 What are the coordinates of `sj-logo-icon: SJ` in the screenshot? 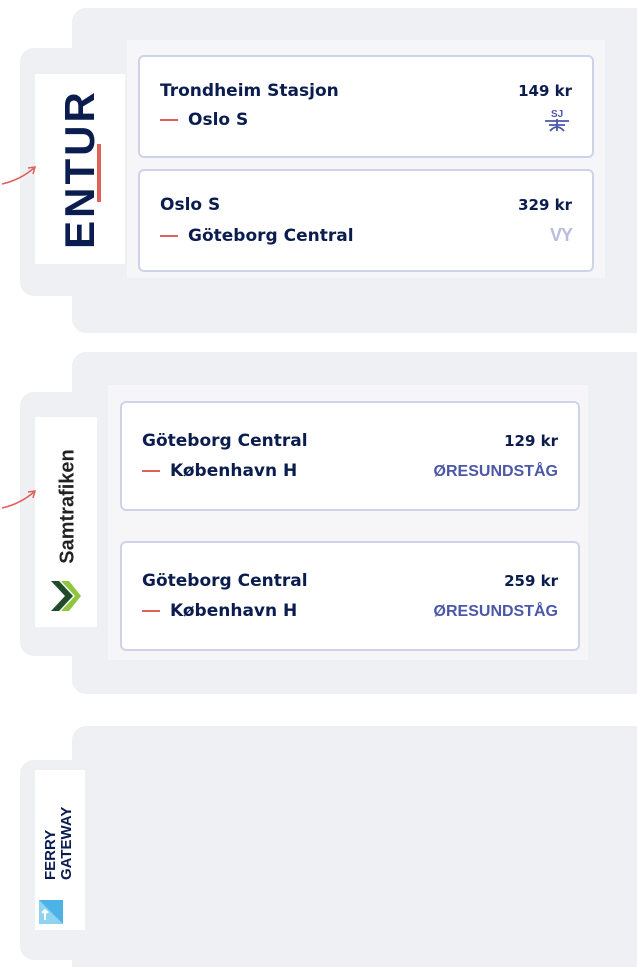 It's located at (557, 120).